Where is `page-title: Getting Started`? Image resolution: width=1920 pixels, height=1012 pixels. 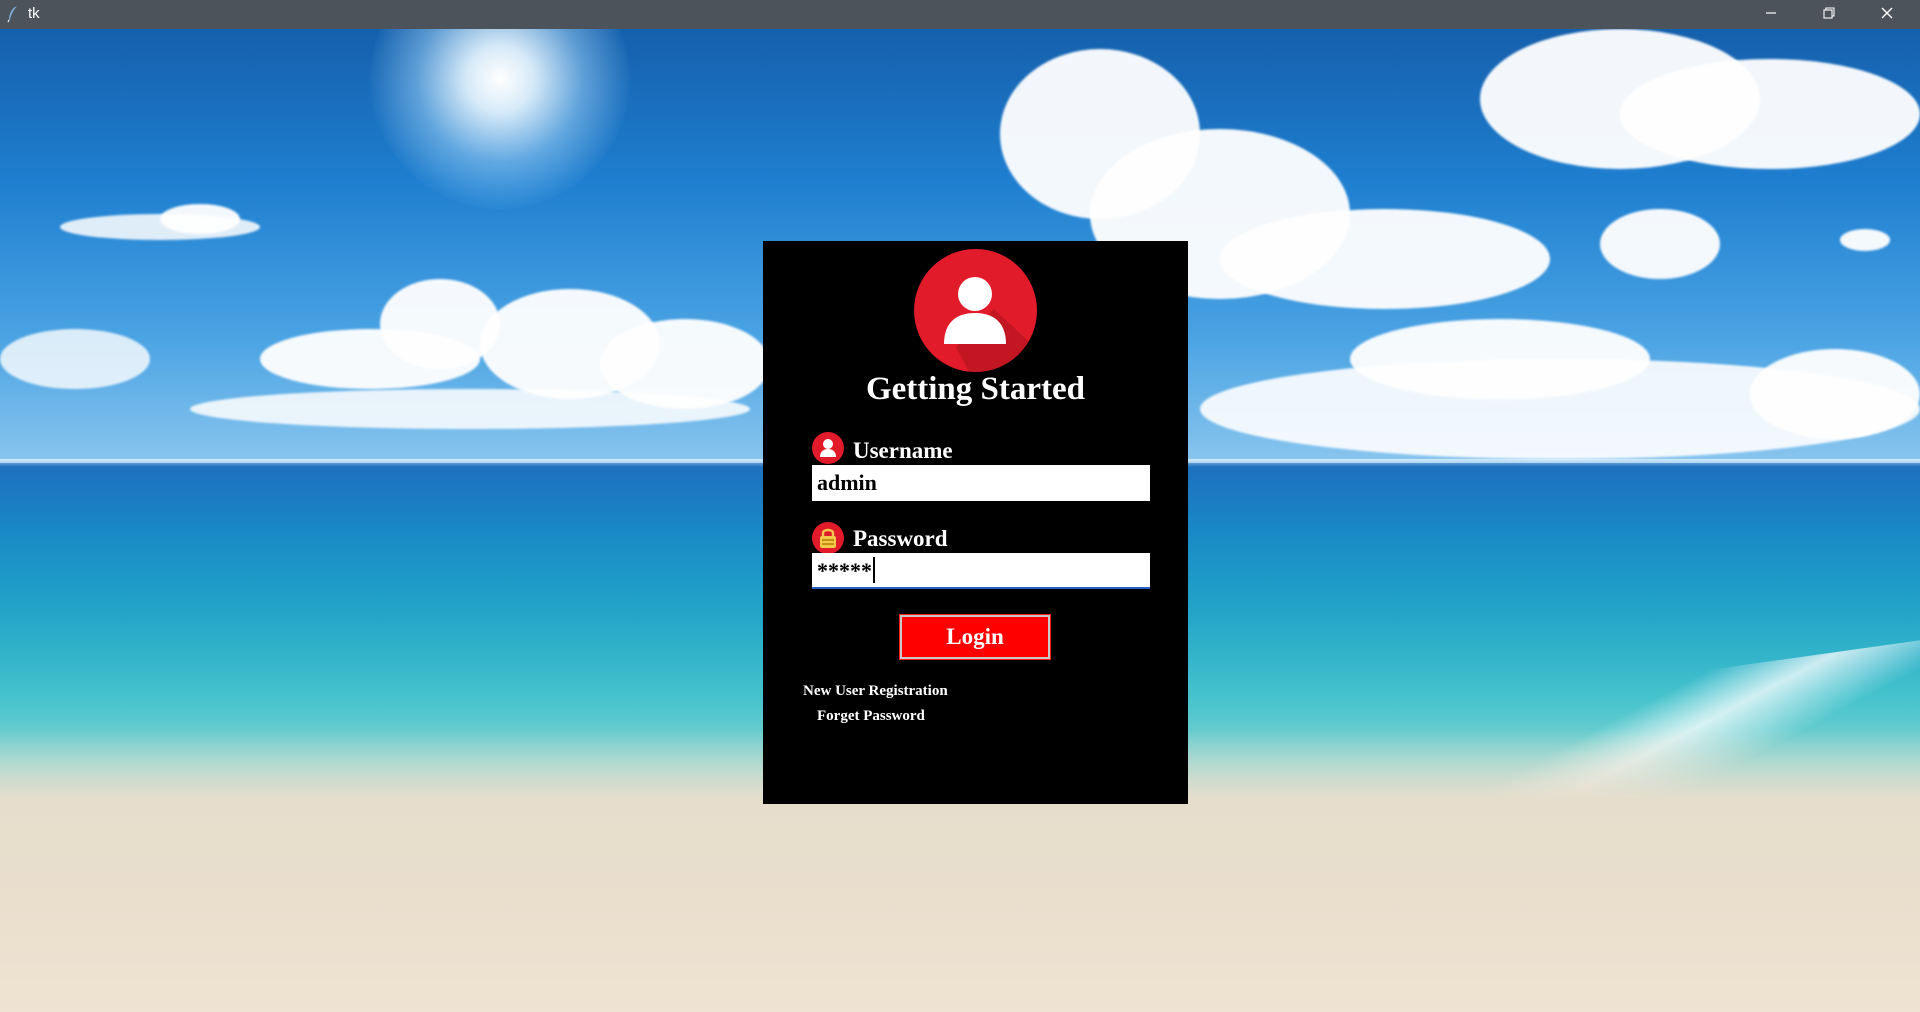 page-title: Getting Started is located at coordinates (975, 389).